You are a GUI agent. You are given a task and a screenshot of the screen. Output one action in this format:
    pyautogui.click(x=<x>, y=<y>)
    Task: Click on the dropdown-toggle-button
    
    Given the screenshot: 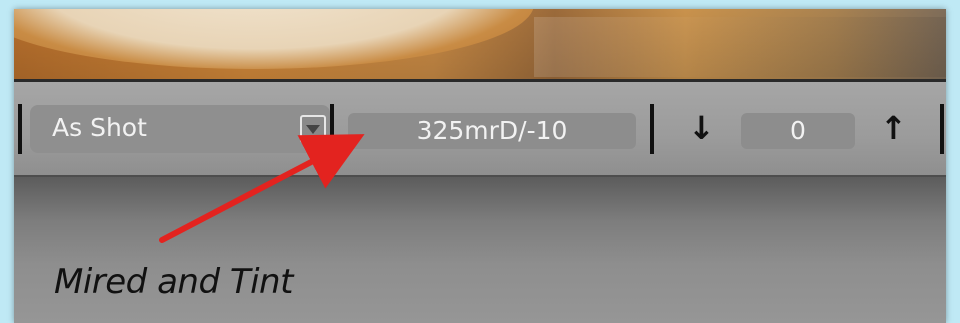 What is the action you would take?
    pyautogui.click(x=313, y=129)
    